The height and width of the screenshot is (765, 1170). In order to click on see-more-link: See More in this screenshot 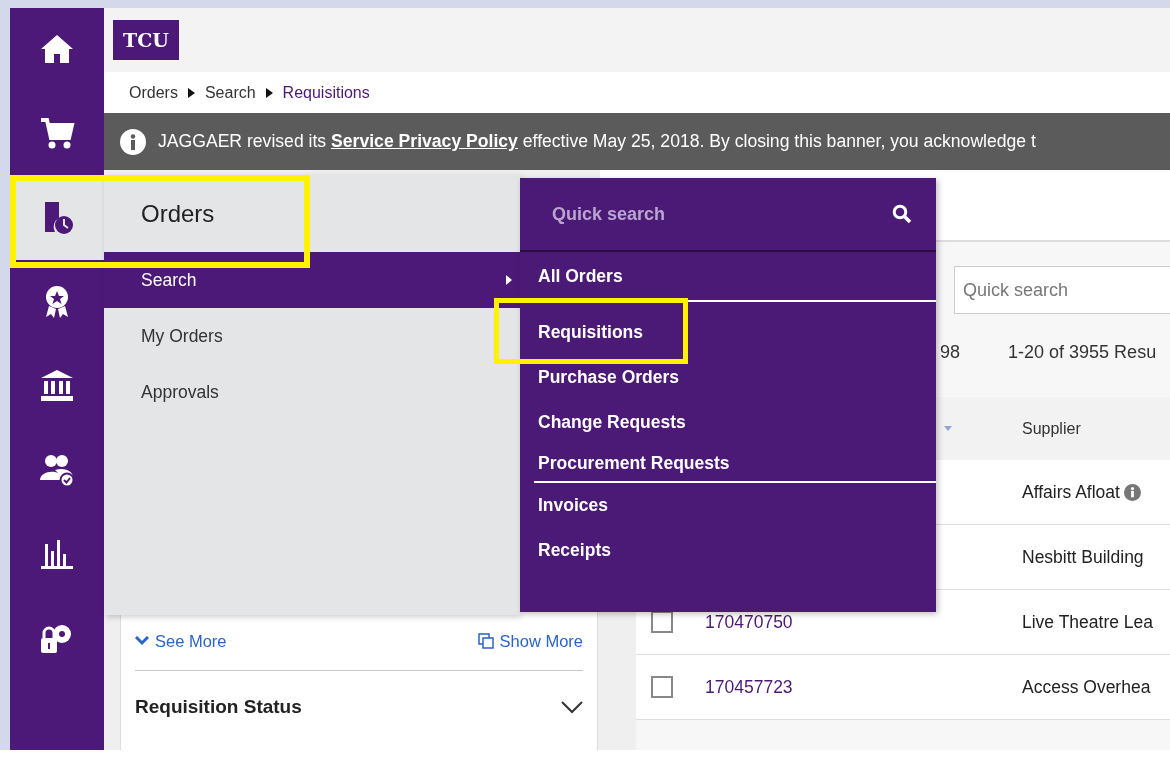, I will do `click(181, 641)`.